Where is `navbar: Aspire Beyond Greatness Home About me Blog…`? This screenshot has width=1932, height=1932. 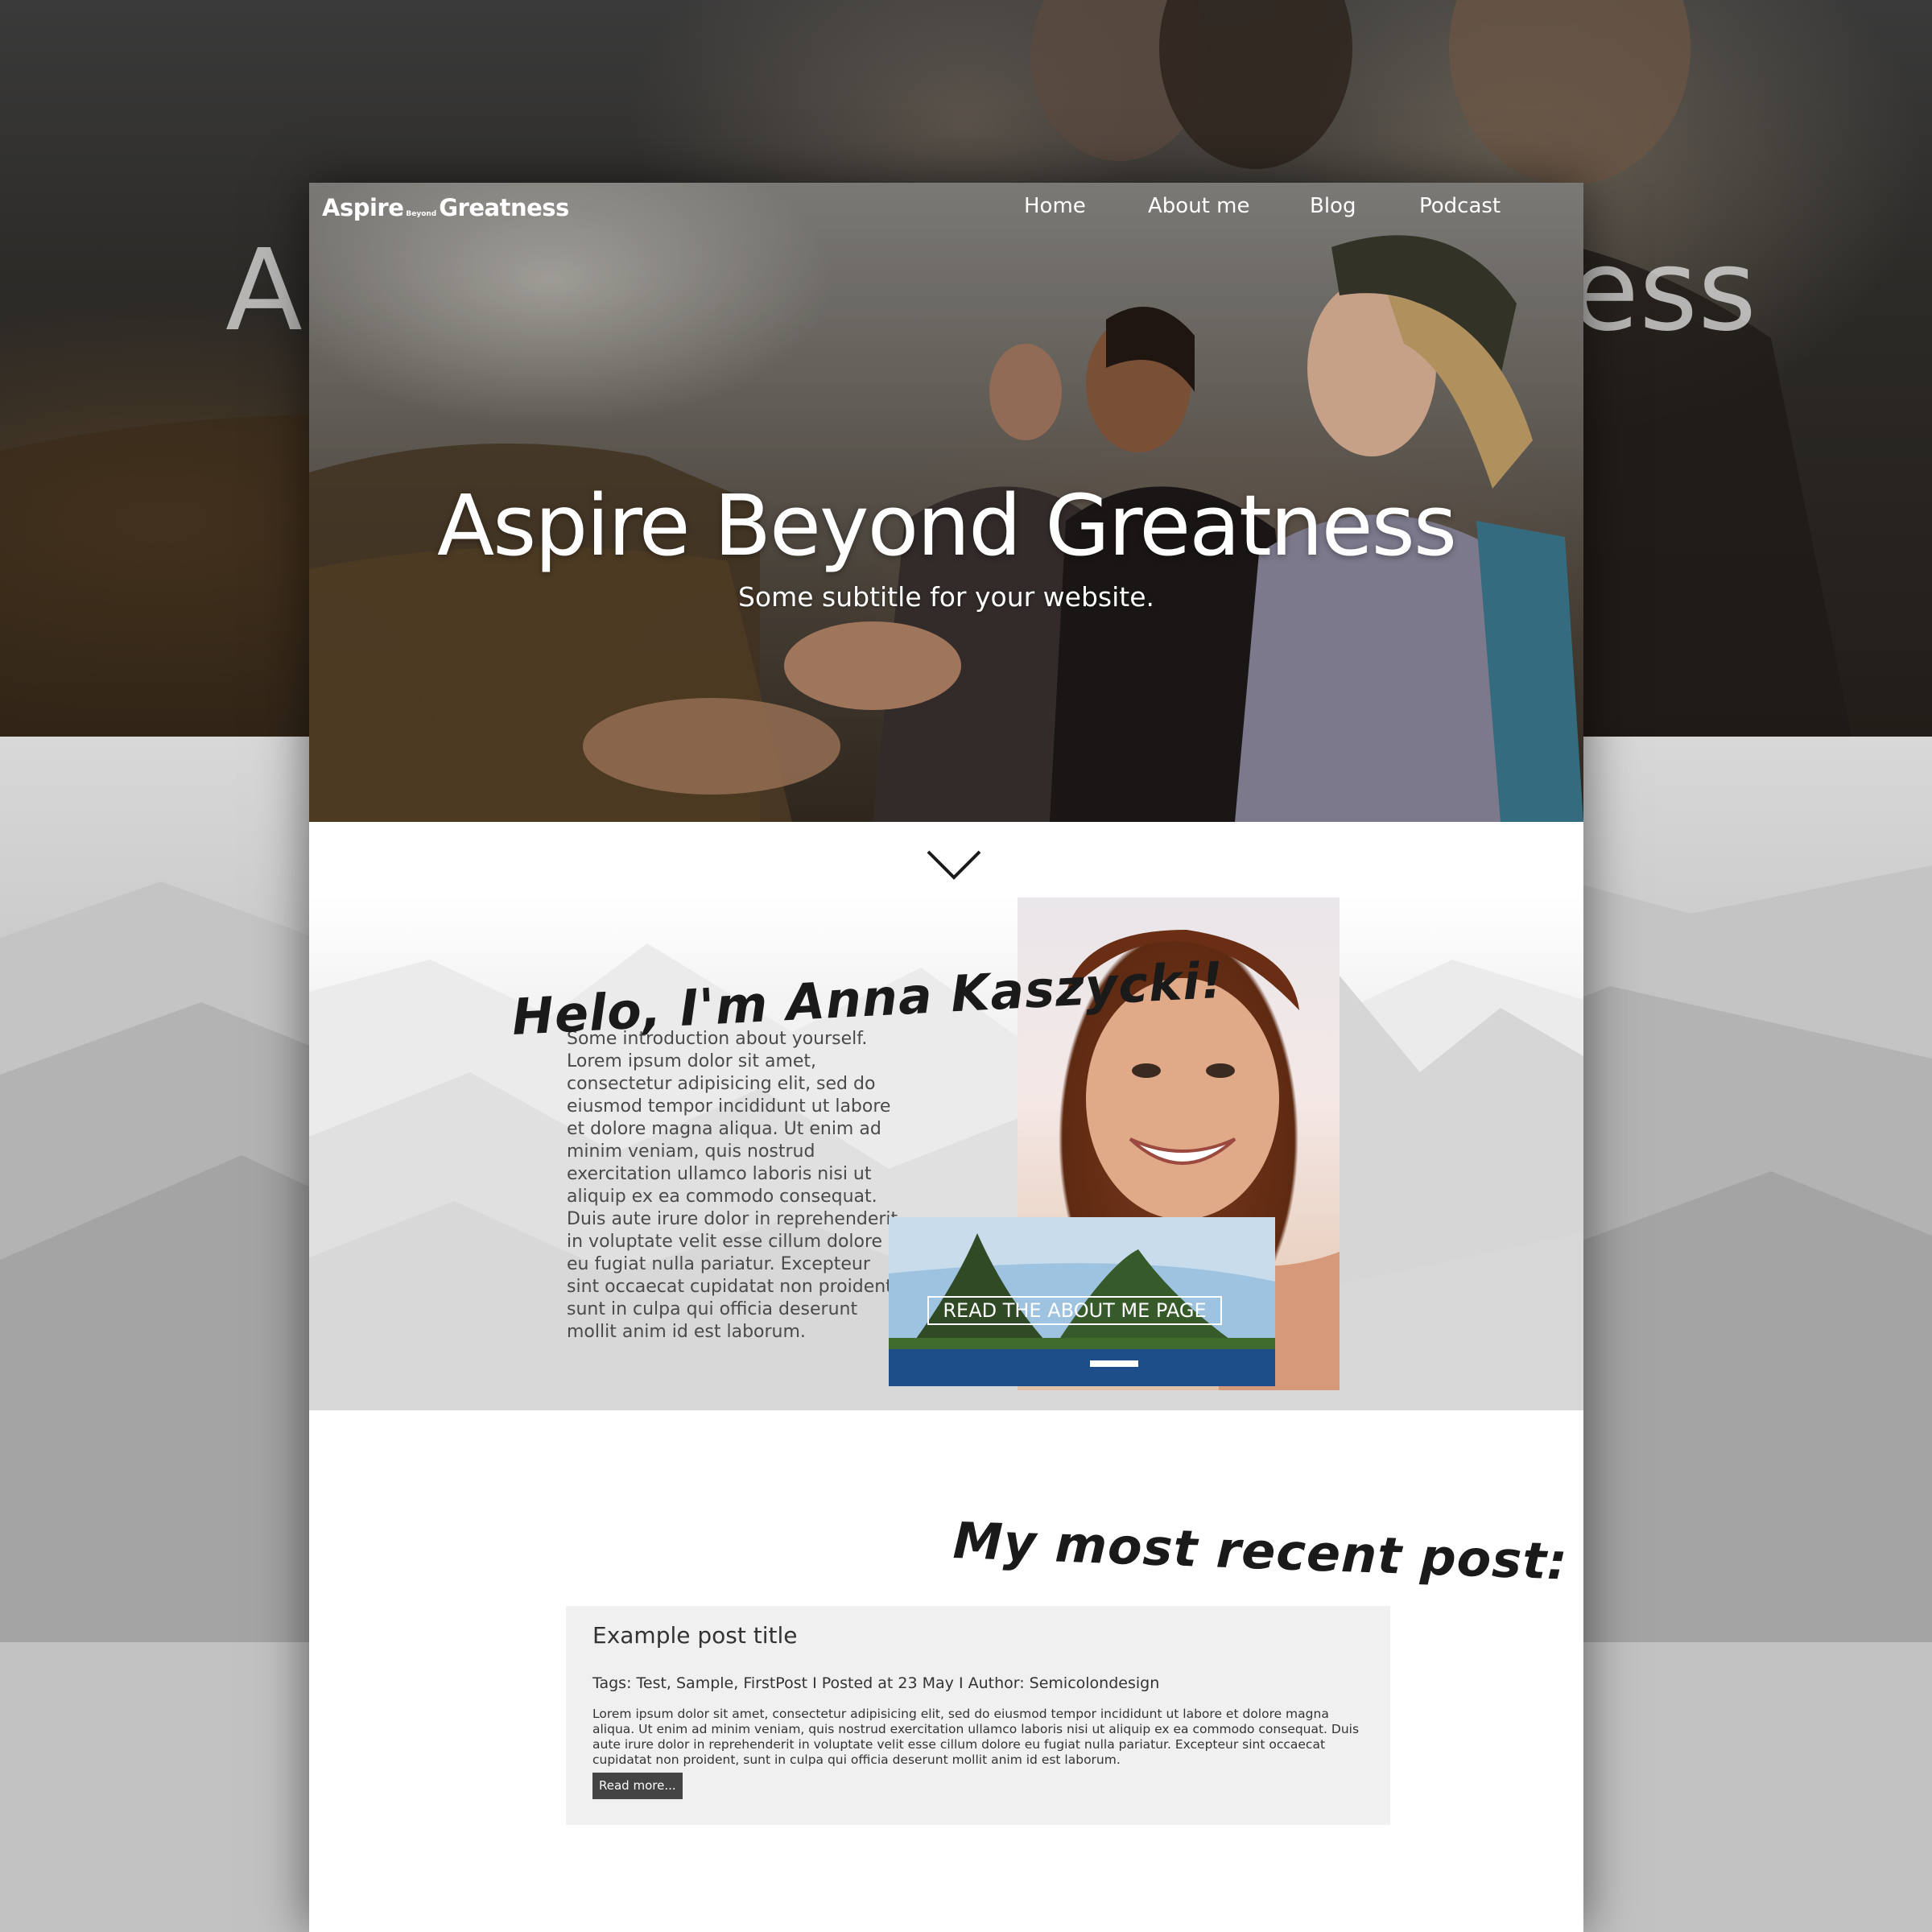 navbar: Aspire Beyond Greatness Home About me Blog… is located at coordinates (946, 208).